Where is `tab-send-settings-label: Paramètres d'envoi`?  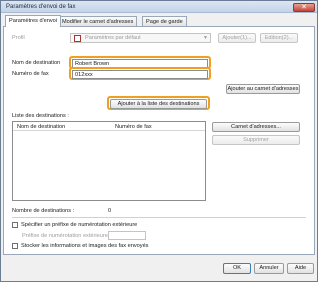
tab-send-settings-label: Paramètres d'envoi is located at coordinates (33, 21).